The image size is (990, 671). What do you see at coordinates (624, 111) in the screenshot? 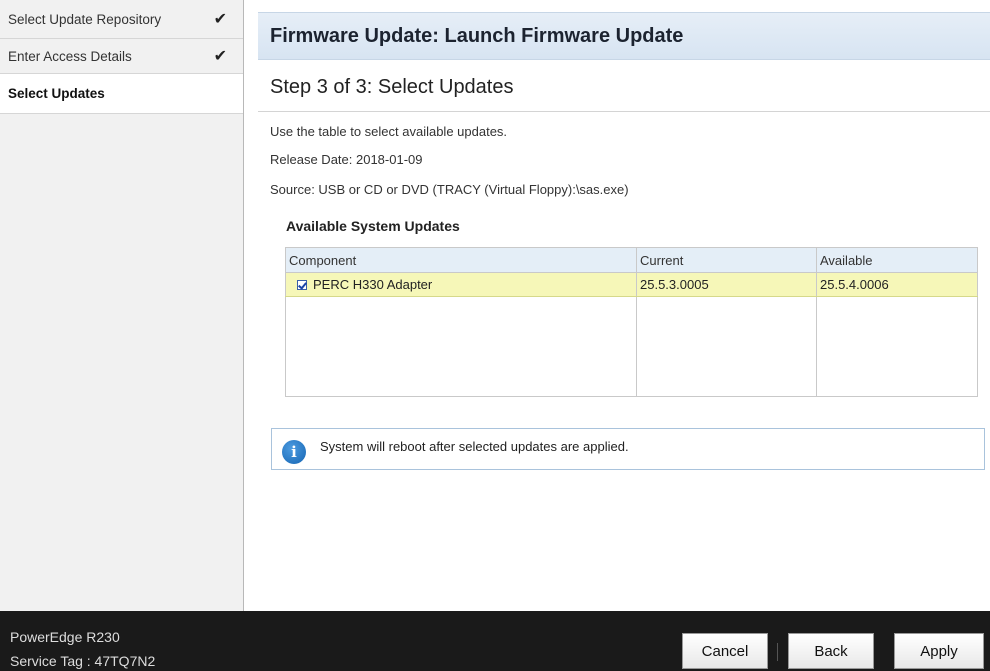
I see `divider` at bounding box center [624, 111].